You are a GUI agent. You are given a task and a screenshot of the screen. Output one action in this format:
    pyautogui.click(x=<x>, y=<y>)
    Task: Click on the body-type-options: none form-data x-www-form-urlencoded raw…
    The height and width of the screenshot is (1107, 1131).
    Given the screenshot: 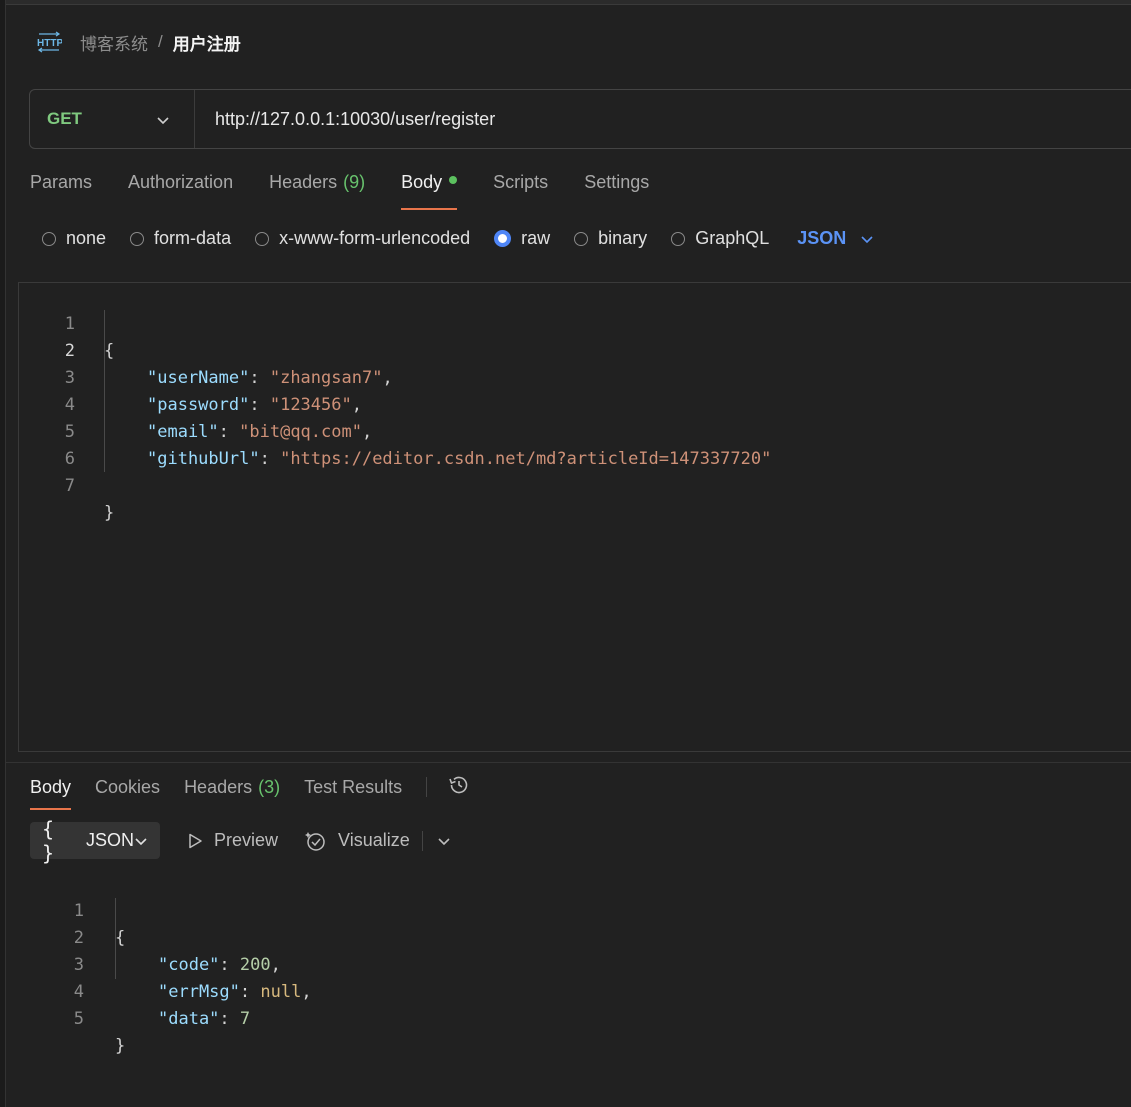 What is the action you would take?
    pyautogui.click(x=458, y=238)
    